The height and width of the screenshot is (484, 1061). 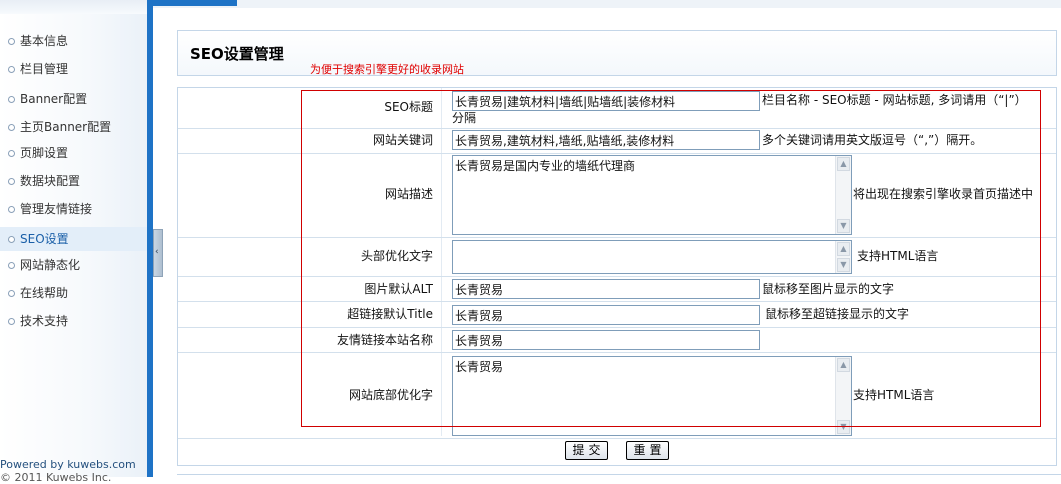 What do you see at coordinates (44, 153) in the screenshot?
I see `sidebar-item-label: 页脚设置` at bounding box center [44, 153].